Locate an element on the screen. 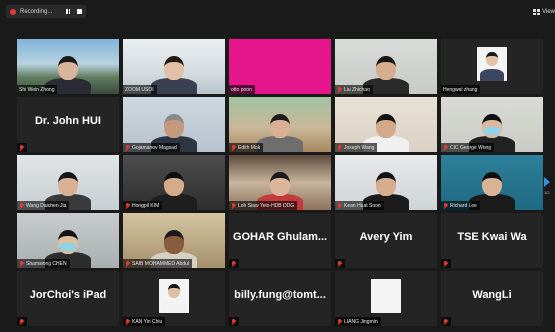  participant-nameplate: Loh Siaw Yein-HDB DDG is located at coordinates (263, 205).